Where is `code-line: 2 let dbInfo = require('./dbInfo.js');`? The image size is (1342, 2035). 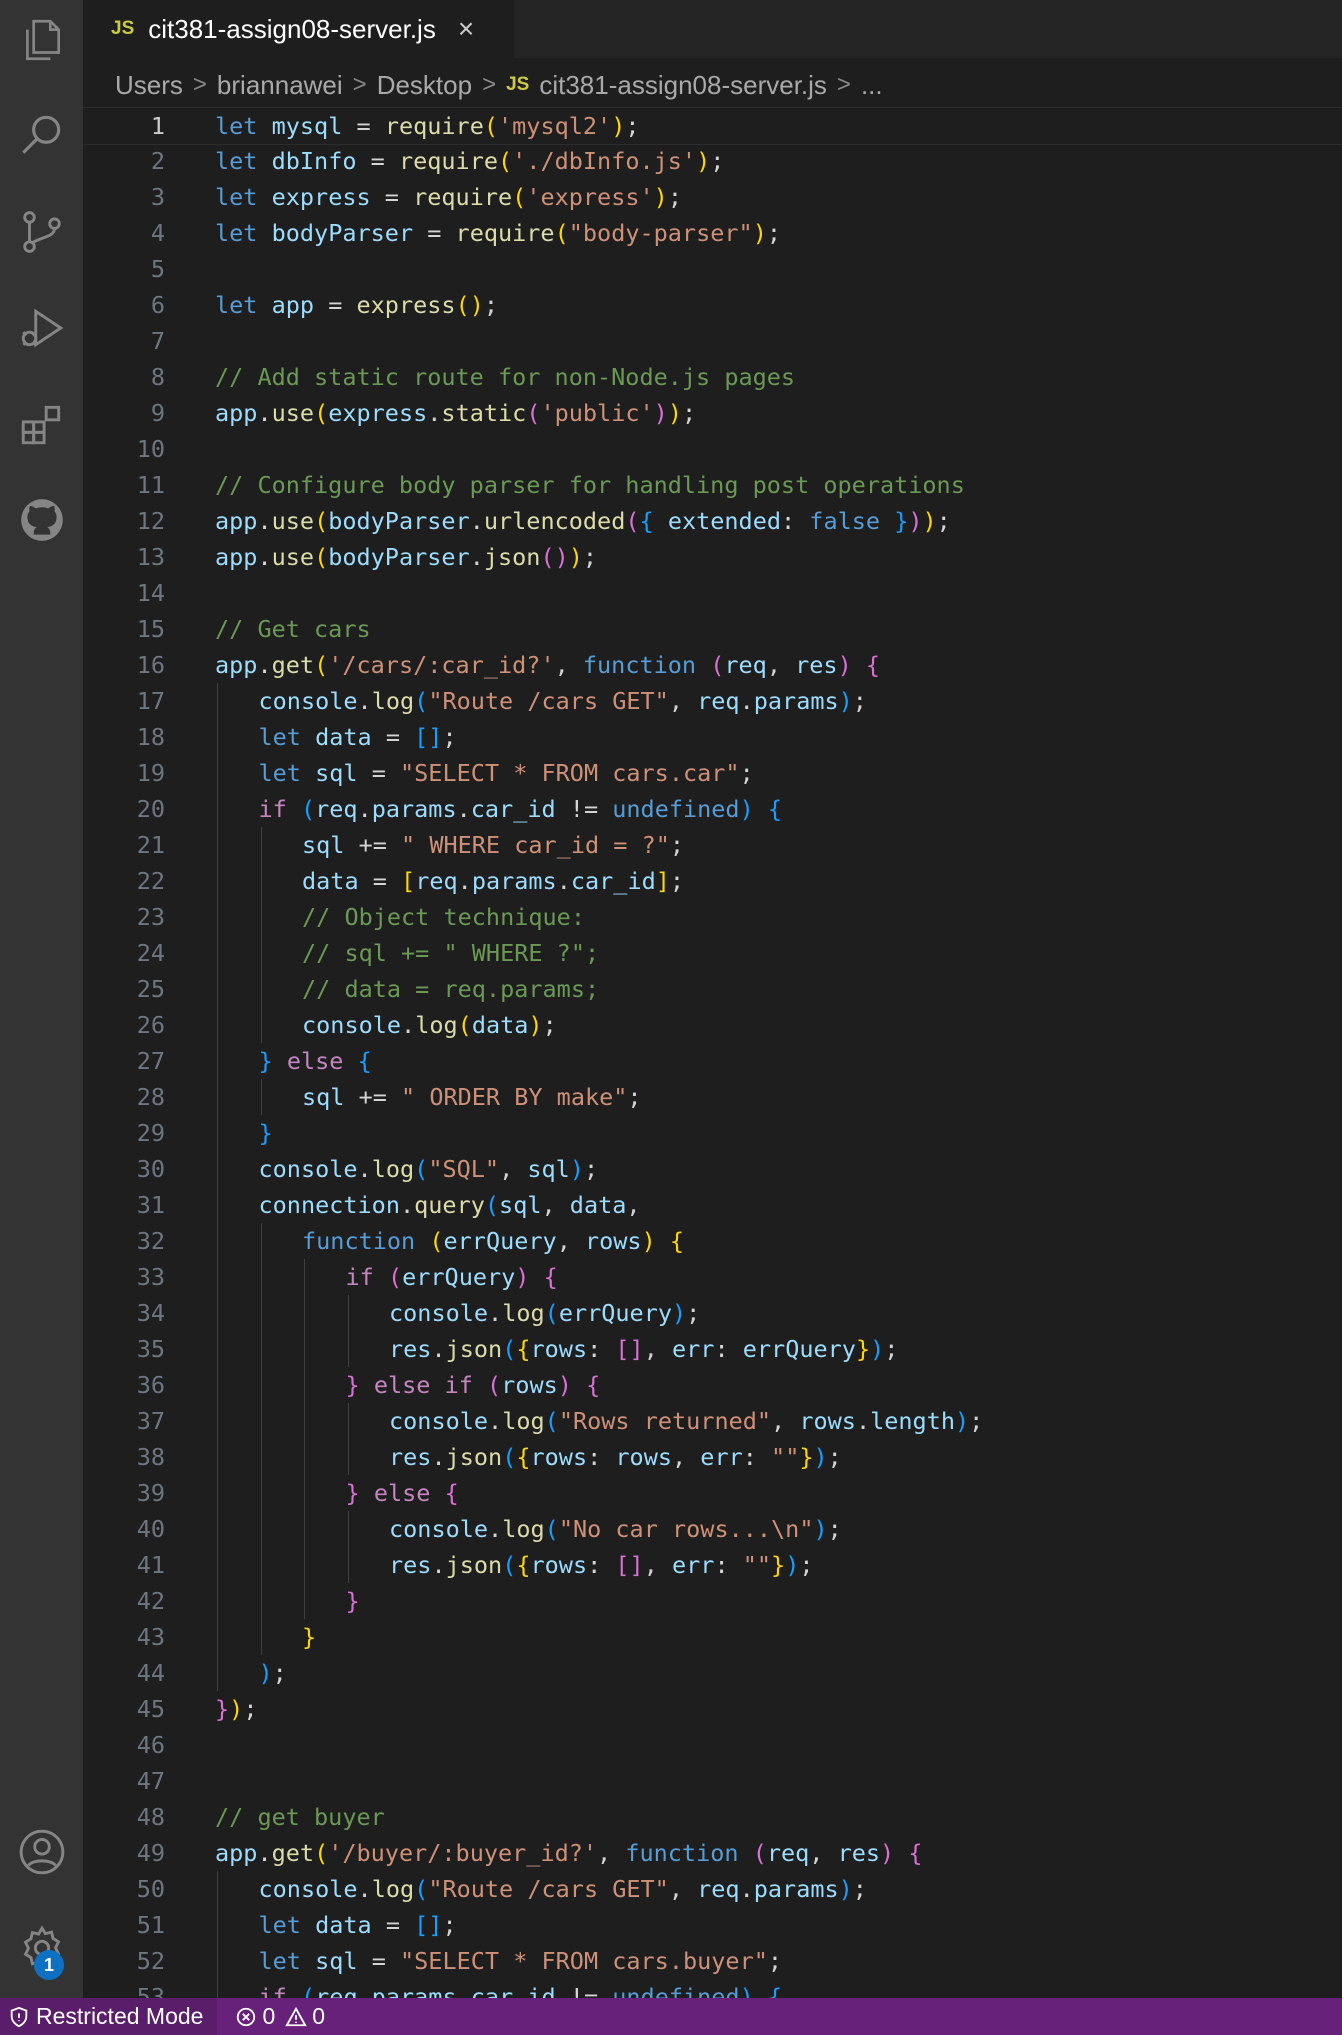 code-line: 2 let dbInfo = require('./dbInfo.js'); is located at coordinates (712, 161).